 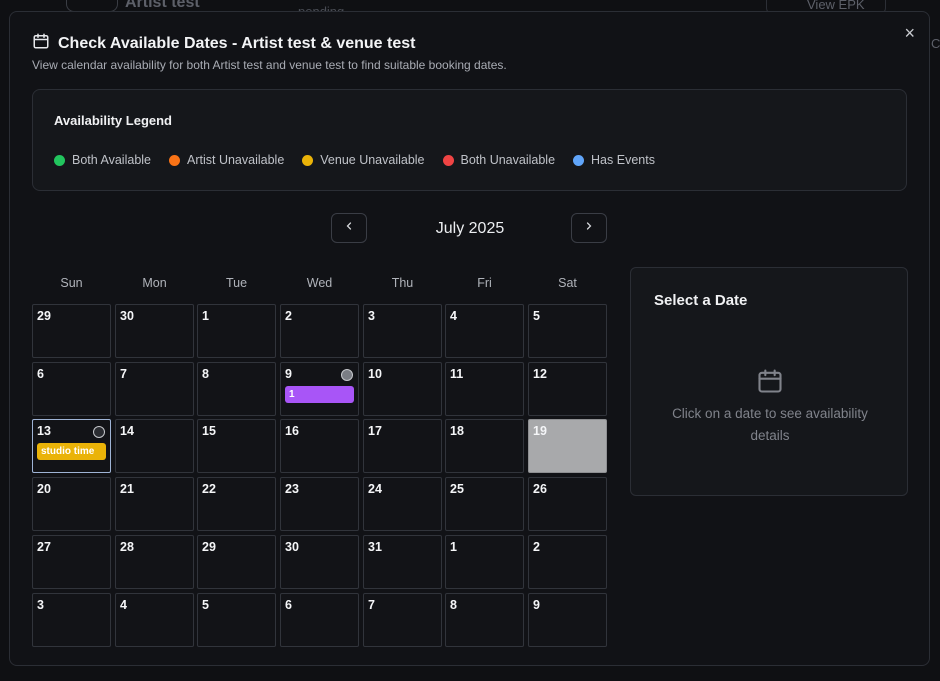 I want to click on weekday-header: Tue, so click(x=236, y=283).